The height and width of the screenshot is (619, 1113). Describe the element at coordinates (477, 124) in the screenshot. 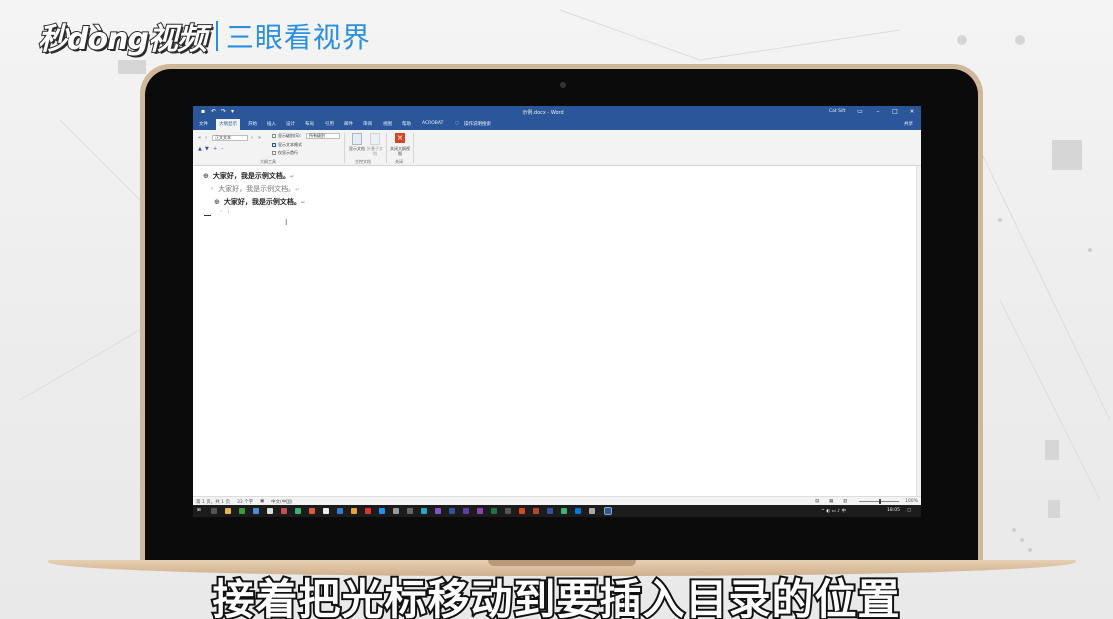

I see `tell-me-search: 操作说明搜索` at that location.